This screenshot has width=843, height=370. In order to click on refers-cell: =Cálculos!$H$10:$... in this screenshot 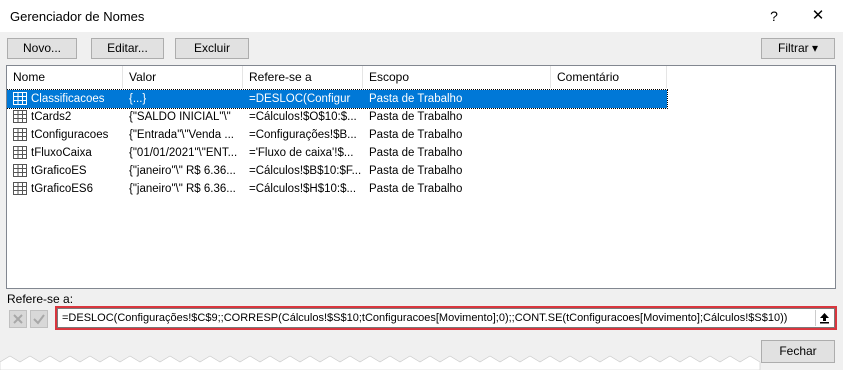, I will do `click(303, 189)`.